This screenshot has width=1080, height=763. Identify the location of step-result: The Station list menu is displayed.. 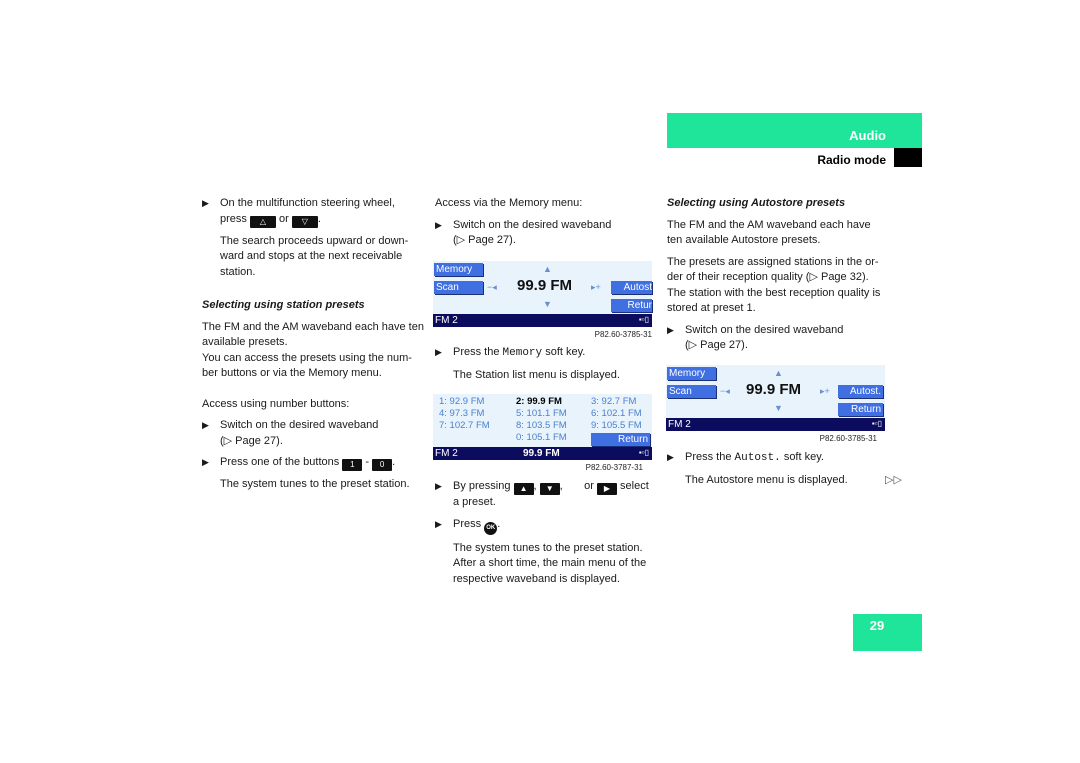
(536, 374).